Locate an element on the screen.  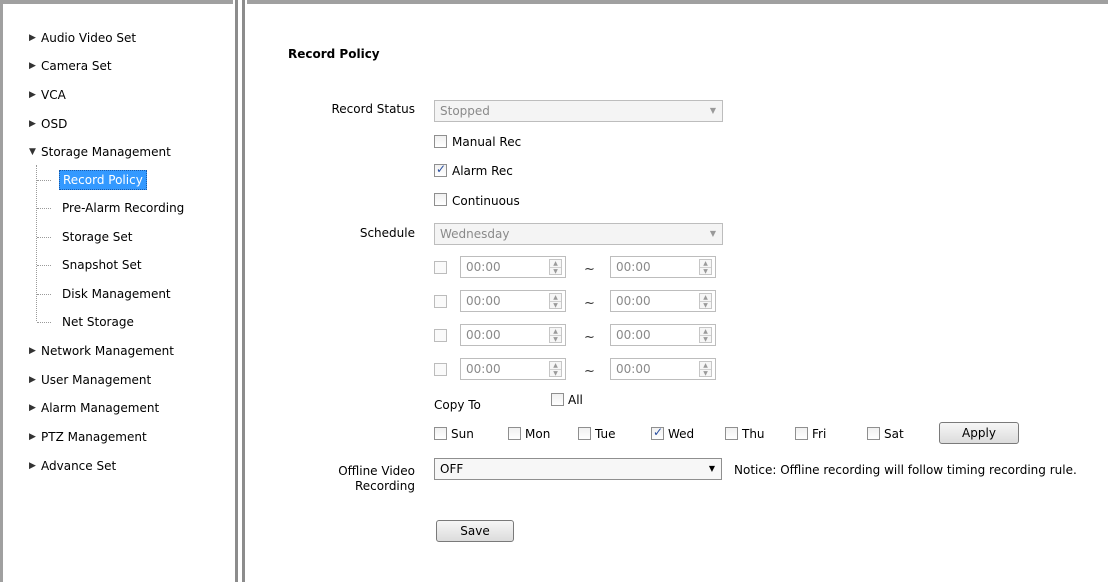
day-sun-checkbox is located at coordinates (440, 433).